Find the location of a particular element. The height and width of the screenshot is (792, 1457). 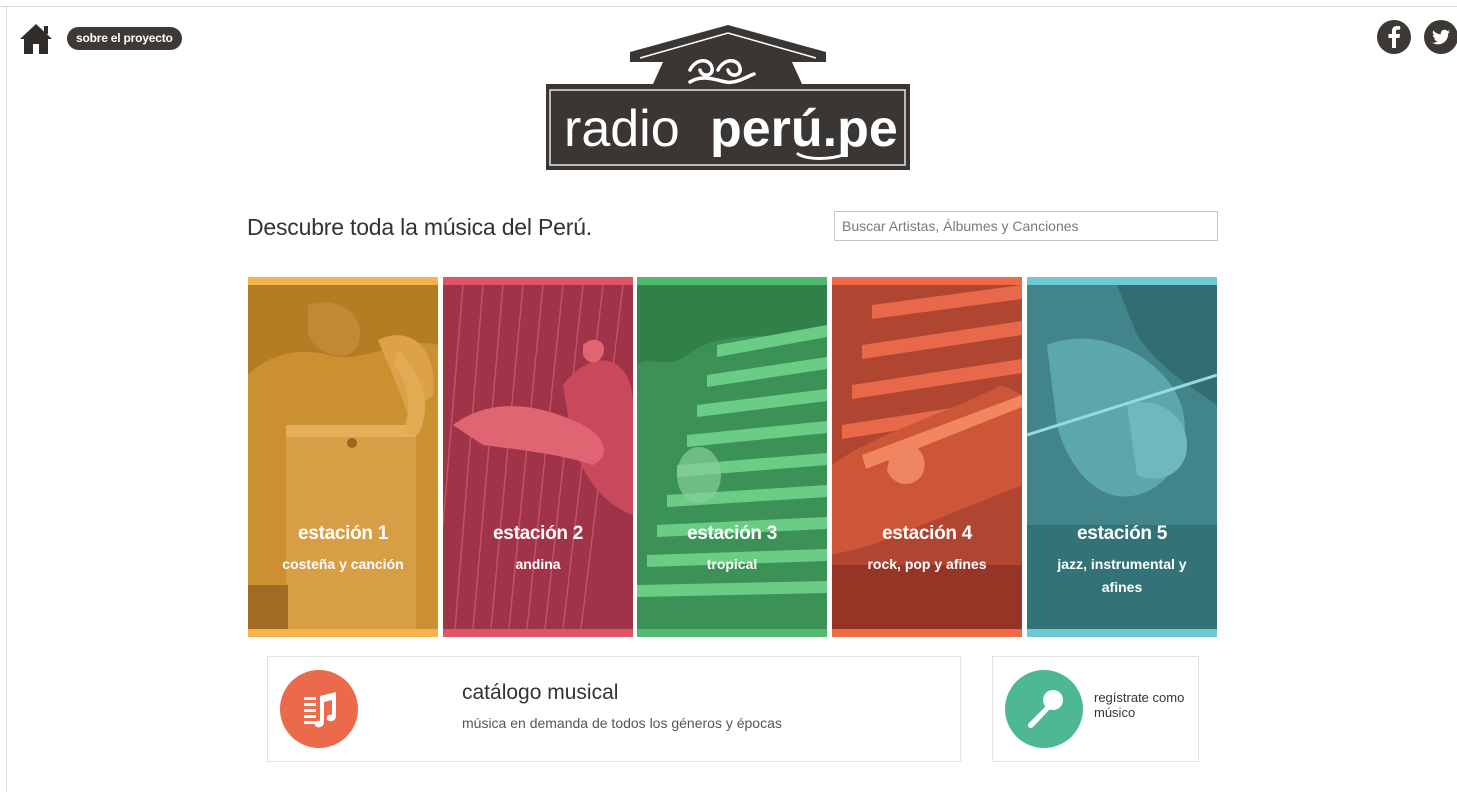

twitter-icon is located at coordinates (1440, 37).